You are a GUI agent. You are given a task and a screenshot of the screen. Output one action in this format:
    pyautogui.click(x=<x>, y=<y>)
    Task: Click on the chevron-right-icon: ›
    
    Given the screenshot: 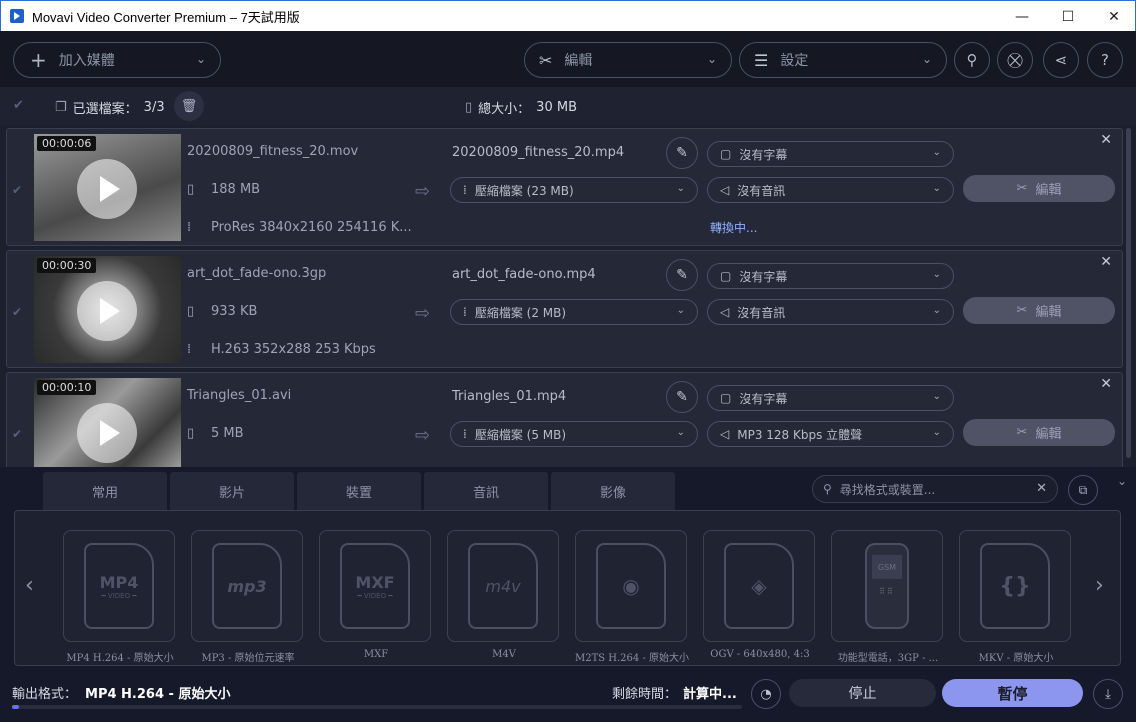 What is the action you would take?
    pyautogui.click(x=1099, y=585)
    